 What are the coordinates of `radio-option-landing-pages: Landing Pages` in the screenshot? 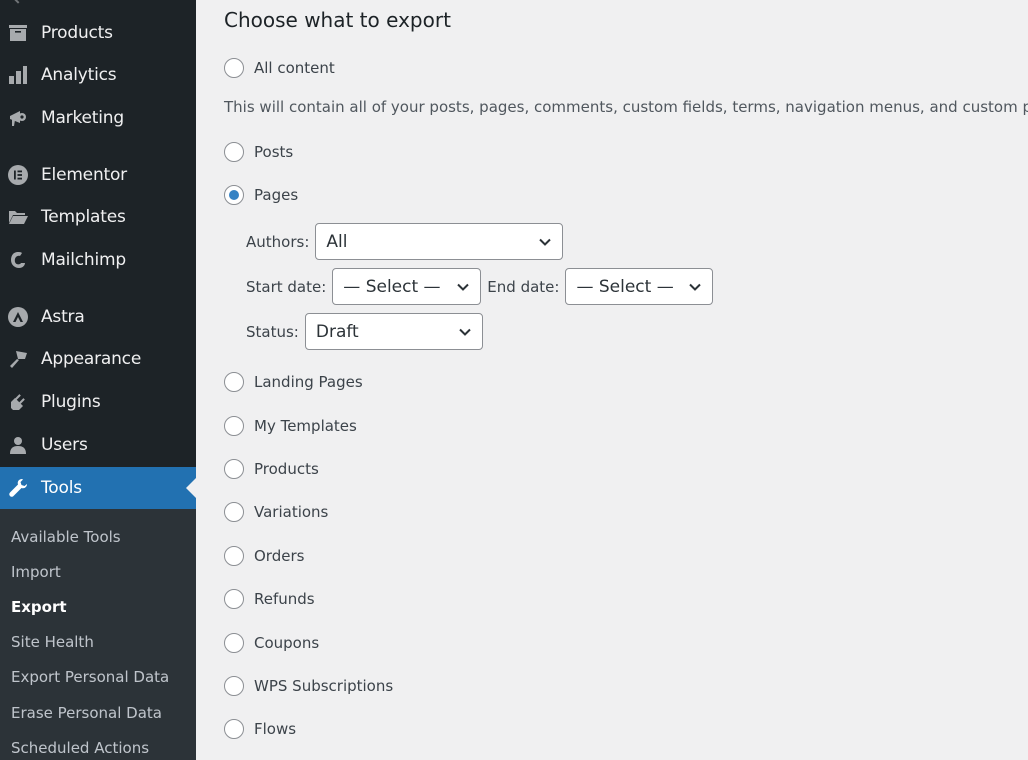 It's located at (293, 382).